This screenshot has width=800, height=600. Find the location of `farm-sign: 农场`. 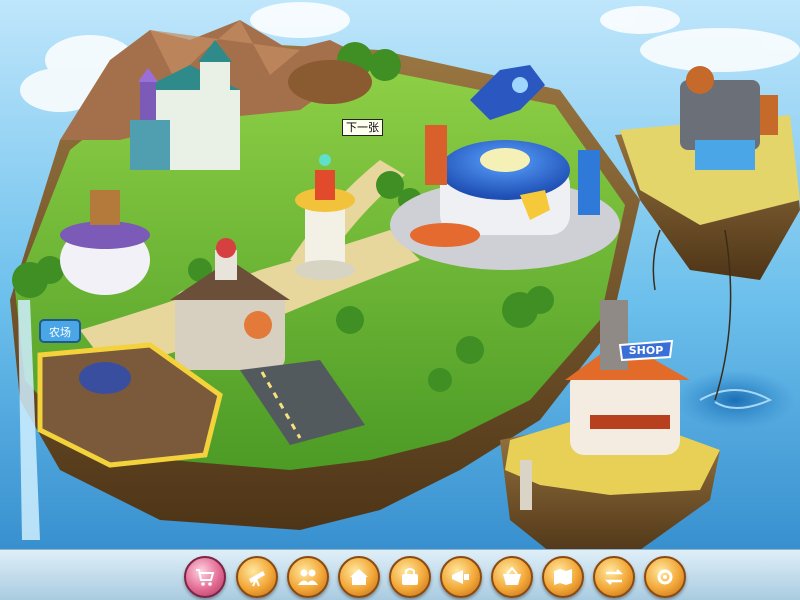

farm-sign: 农场 is located at coordinates (60, 331).